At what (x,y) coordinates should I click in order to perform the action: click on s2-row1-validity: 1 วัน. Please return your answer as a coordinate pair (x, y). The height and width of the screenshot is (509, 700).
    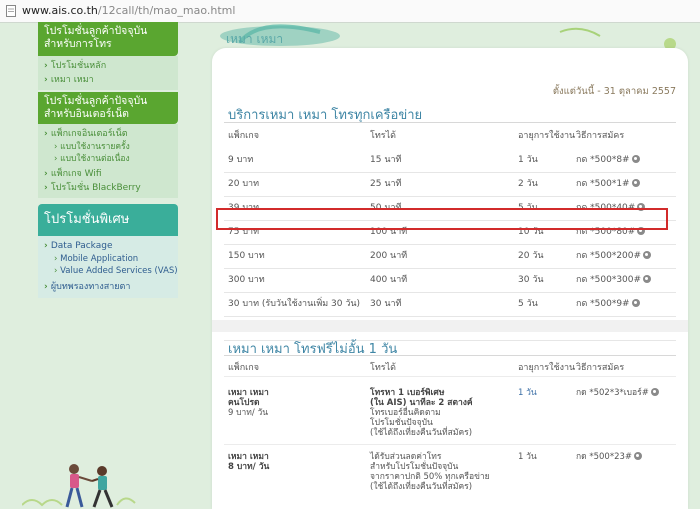
    Looking at the image, I should click on (527, 393).